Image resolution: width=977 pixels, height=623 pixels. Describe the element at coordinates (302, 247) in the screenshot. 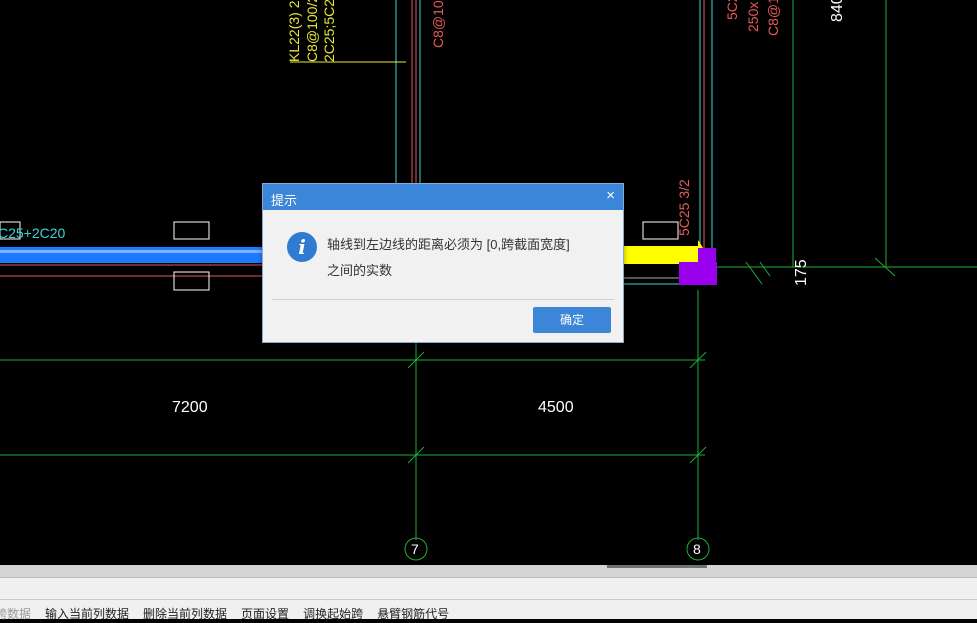

I see `info-icon: i` at that location.